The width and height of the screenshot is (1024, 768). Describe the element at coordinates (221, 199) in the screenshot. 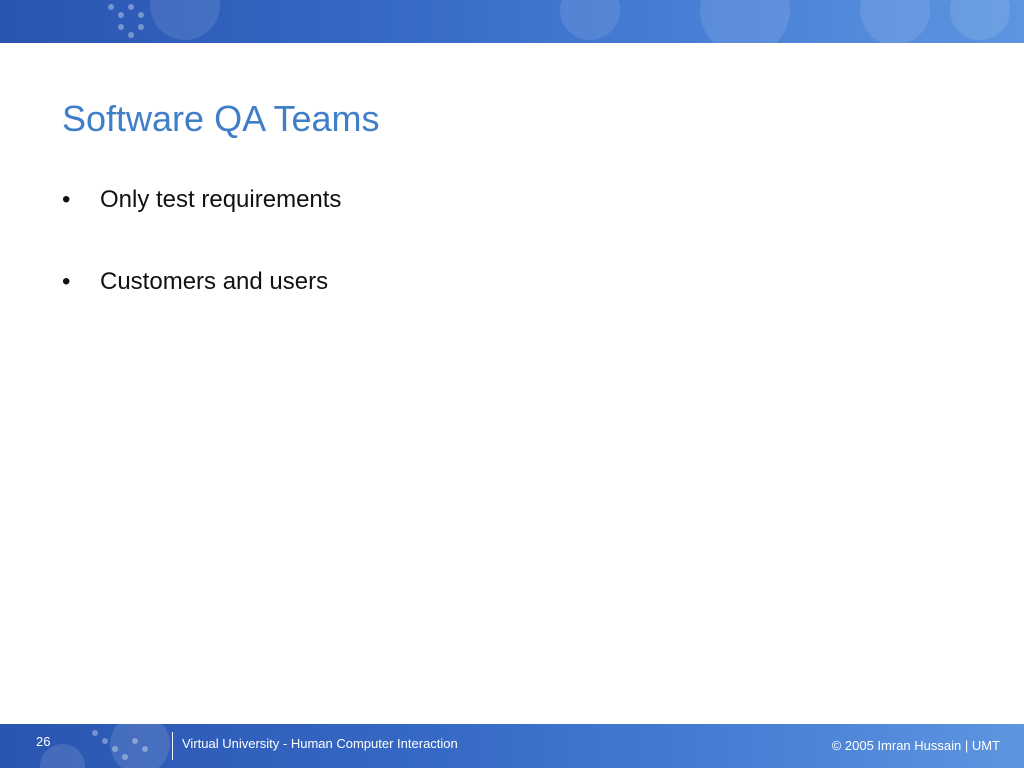

I see `bullet-text: Only test requirements` at that location.